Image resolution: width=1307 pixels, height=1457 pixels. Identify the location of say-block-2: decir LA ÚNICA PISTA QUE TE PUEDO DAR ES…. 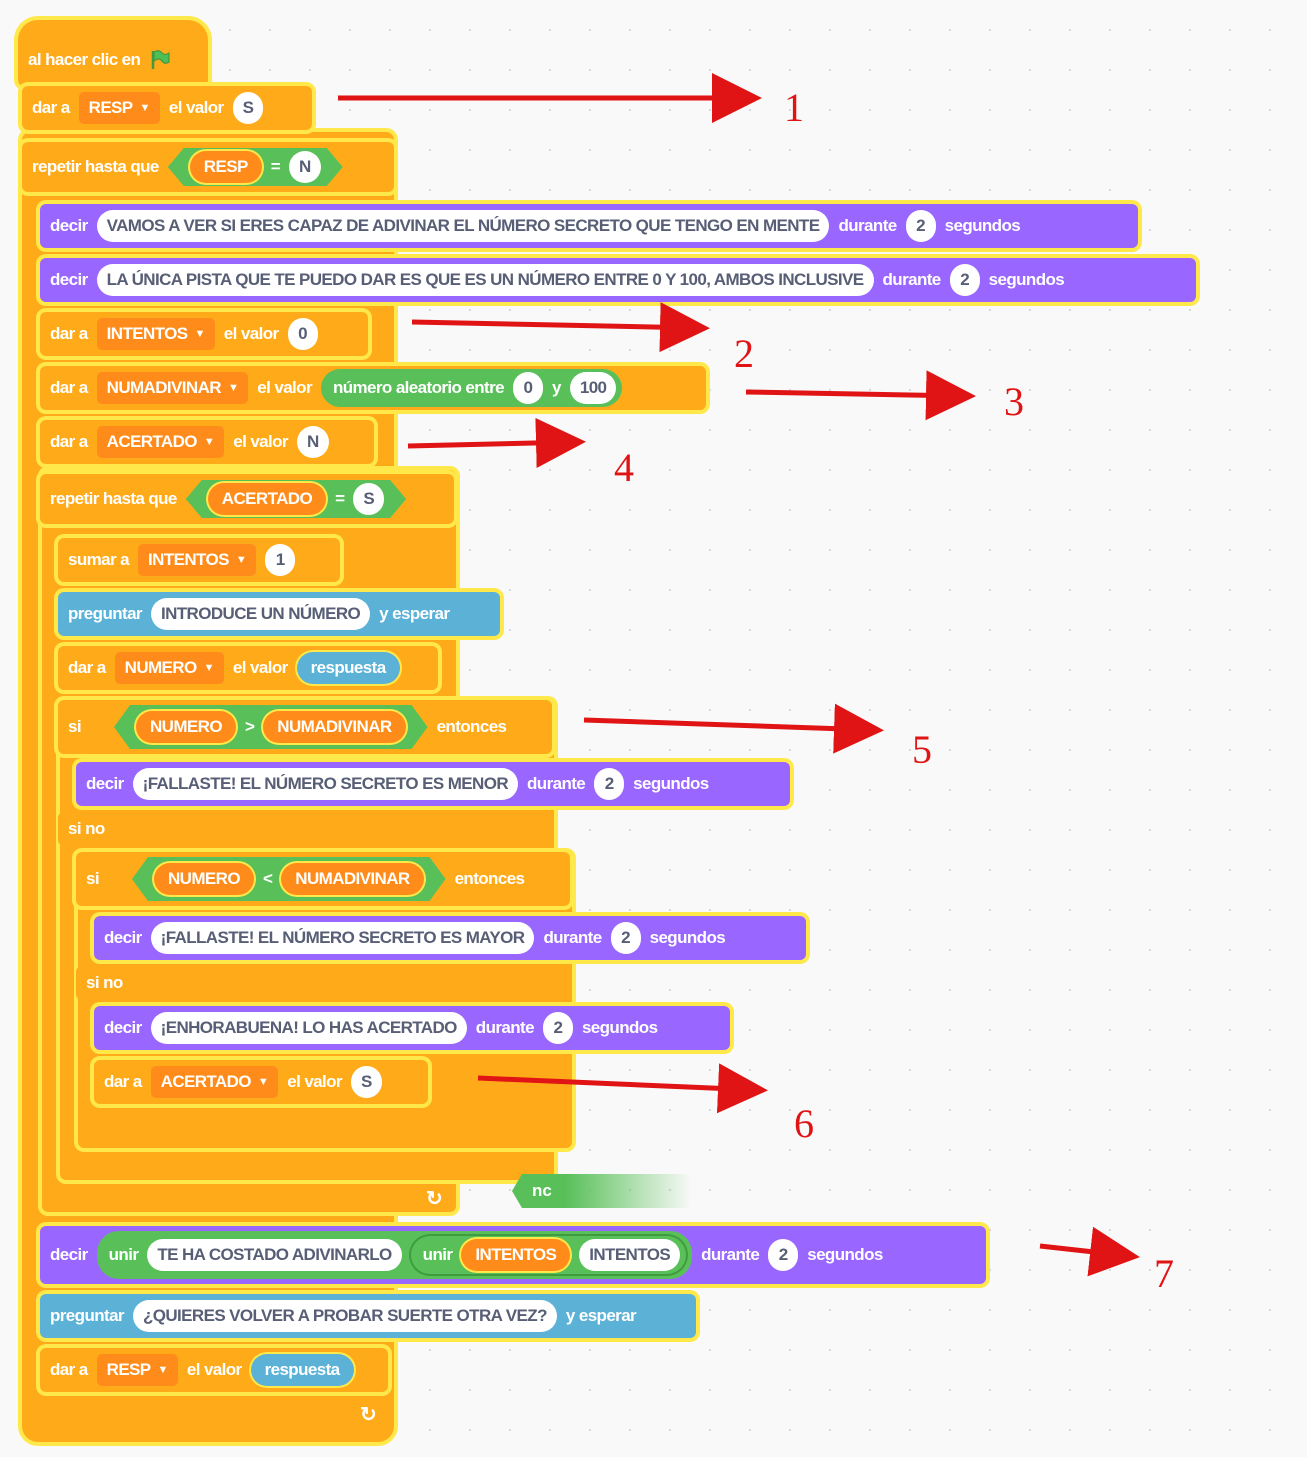
(618, 280).